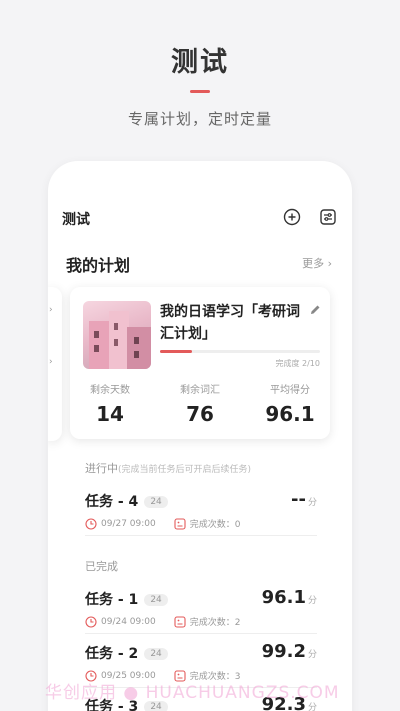  Describe the element at coordinates (200, 91) in the screenshot. I see `hero-accent-bar` at that location.